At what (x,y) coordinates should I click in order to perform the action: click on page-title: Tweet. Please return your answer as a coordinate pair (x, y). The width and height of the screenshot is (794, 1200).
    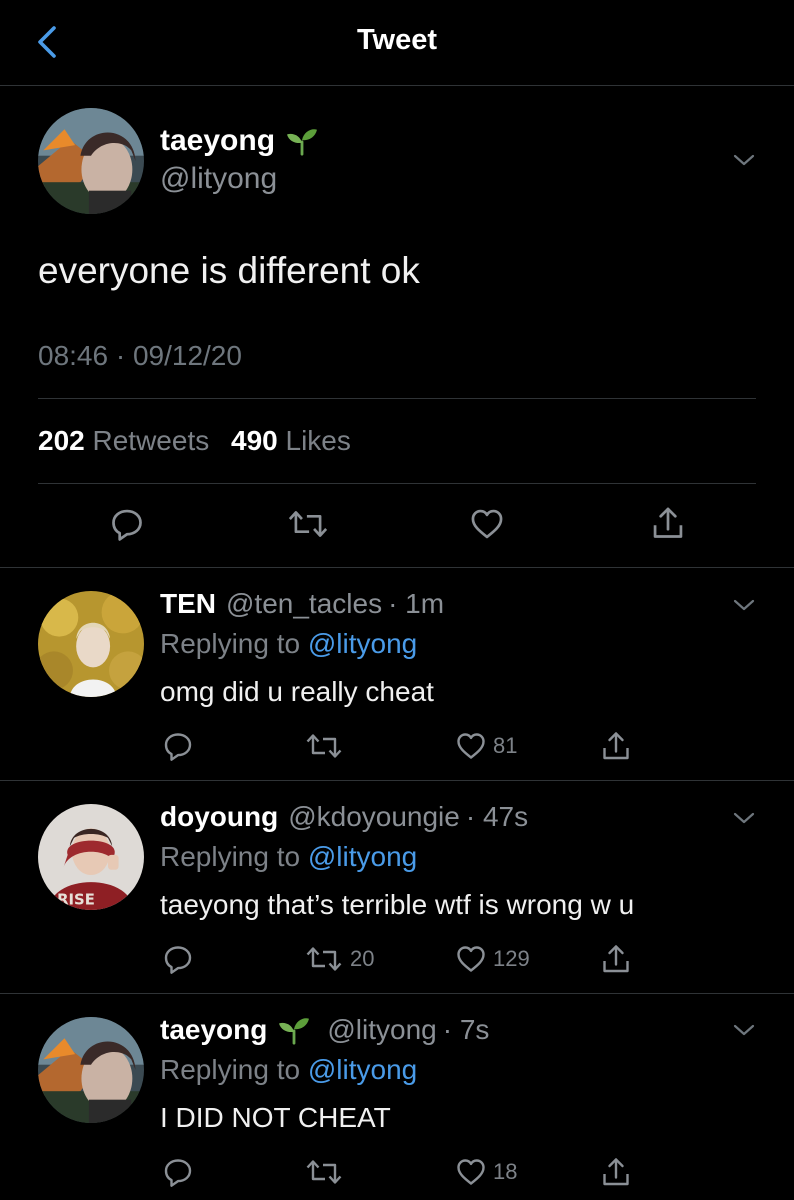
    Looking at the image, I should click on (397, 40).